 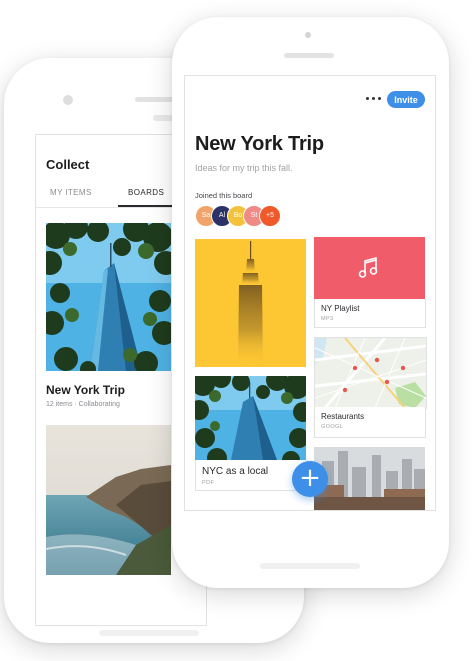 I want to click on empire-state-image-tile, so click(x=250, y=303).